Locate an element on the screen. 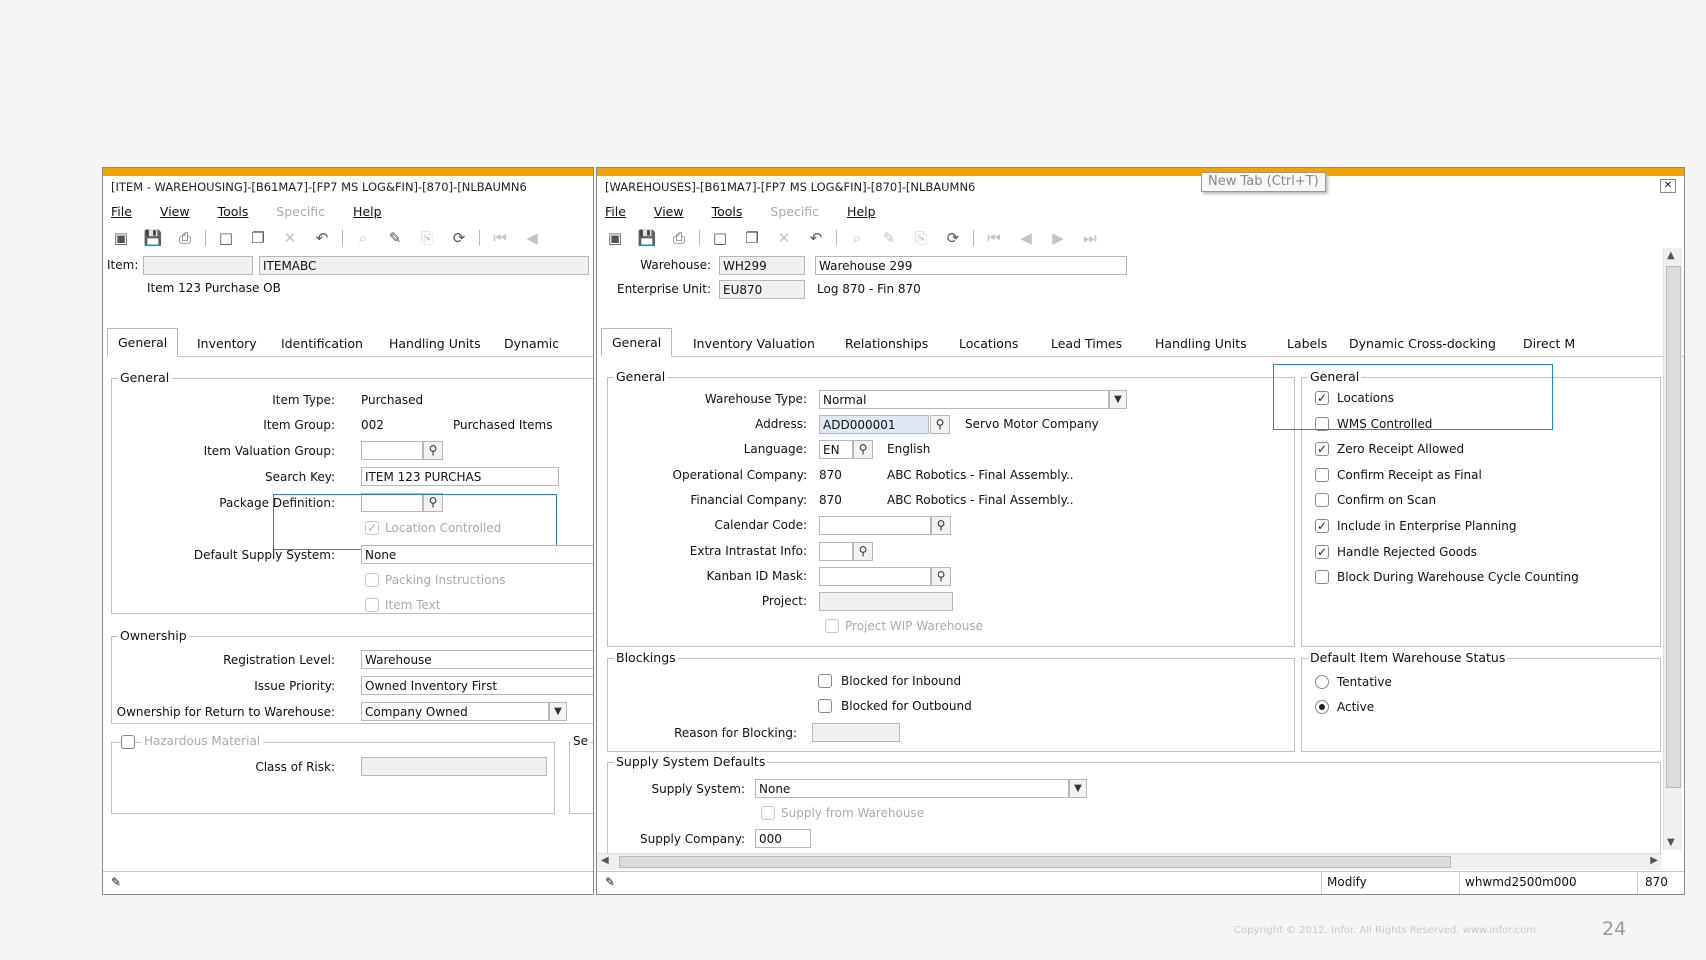 Image resolution: width=1706 pixels, height=960 pixels. active-radio is located at coordinates (1322, 707).